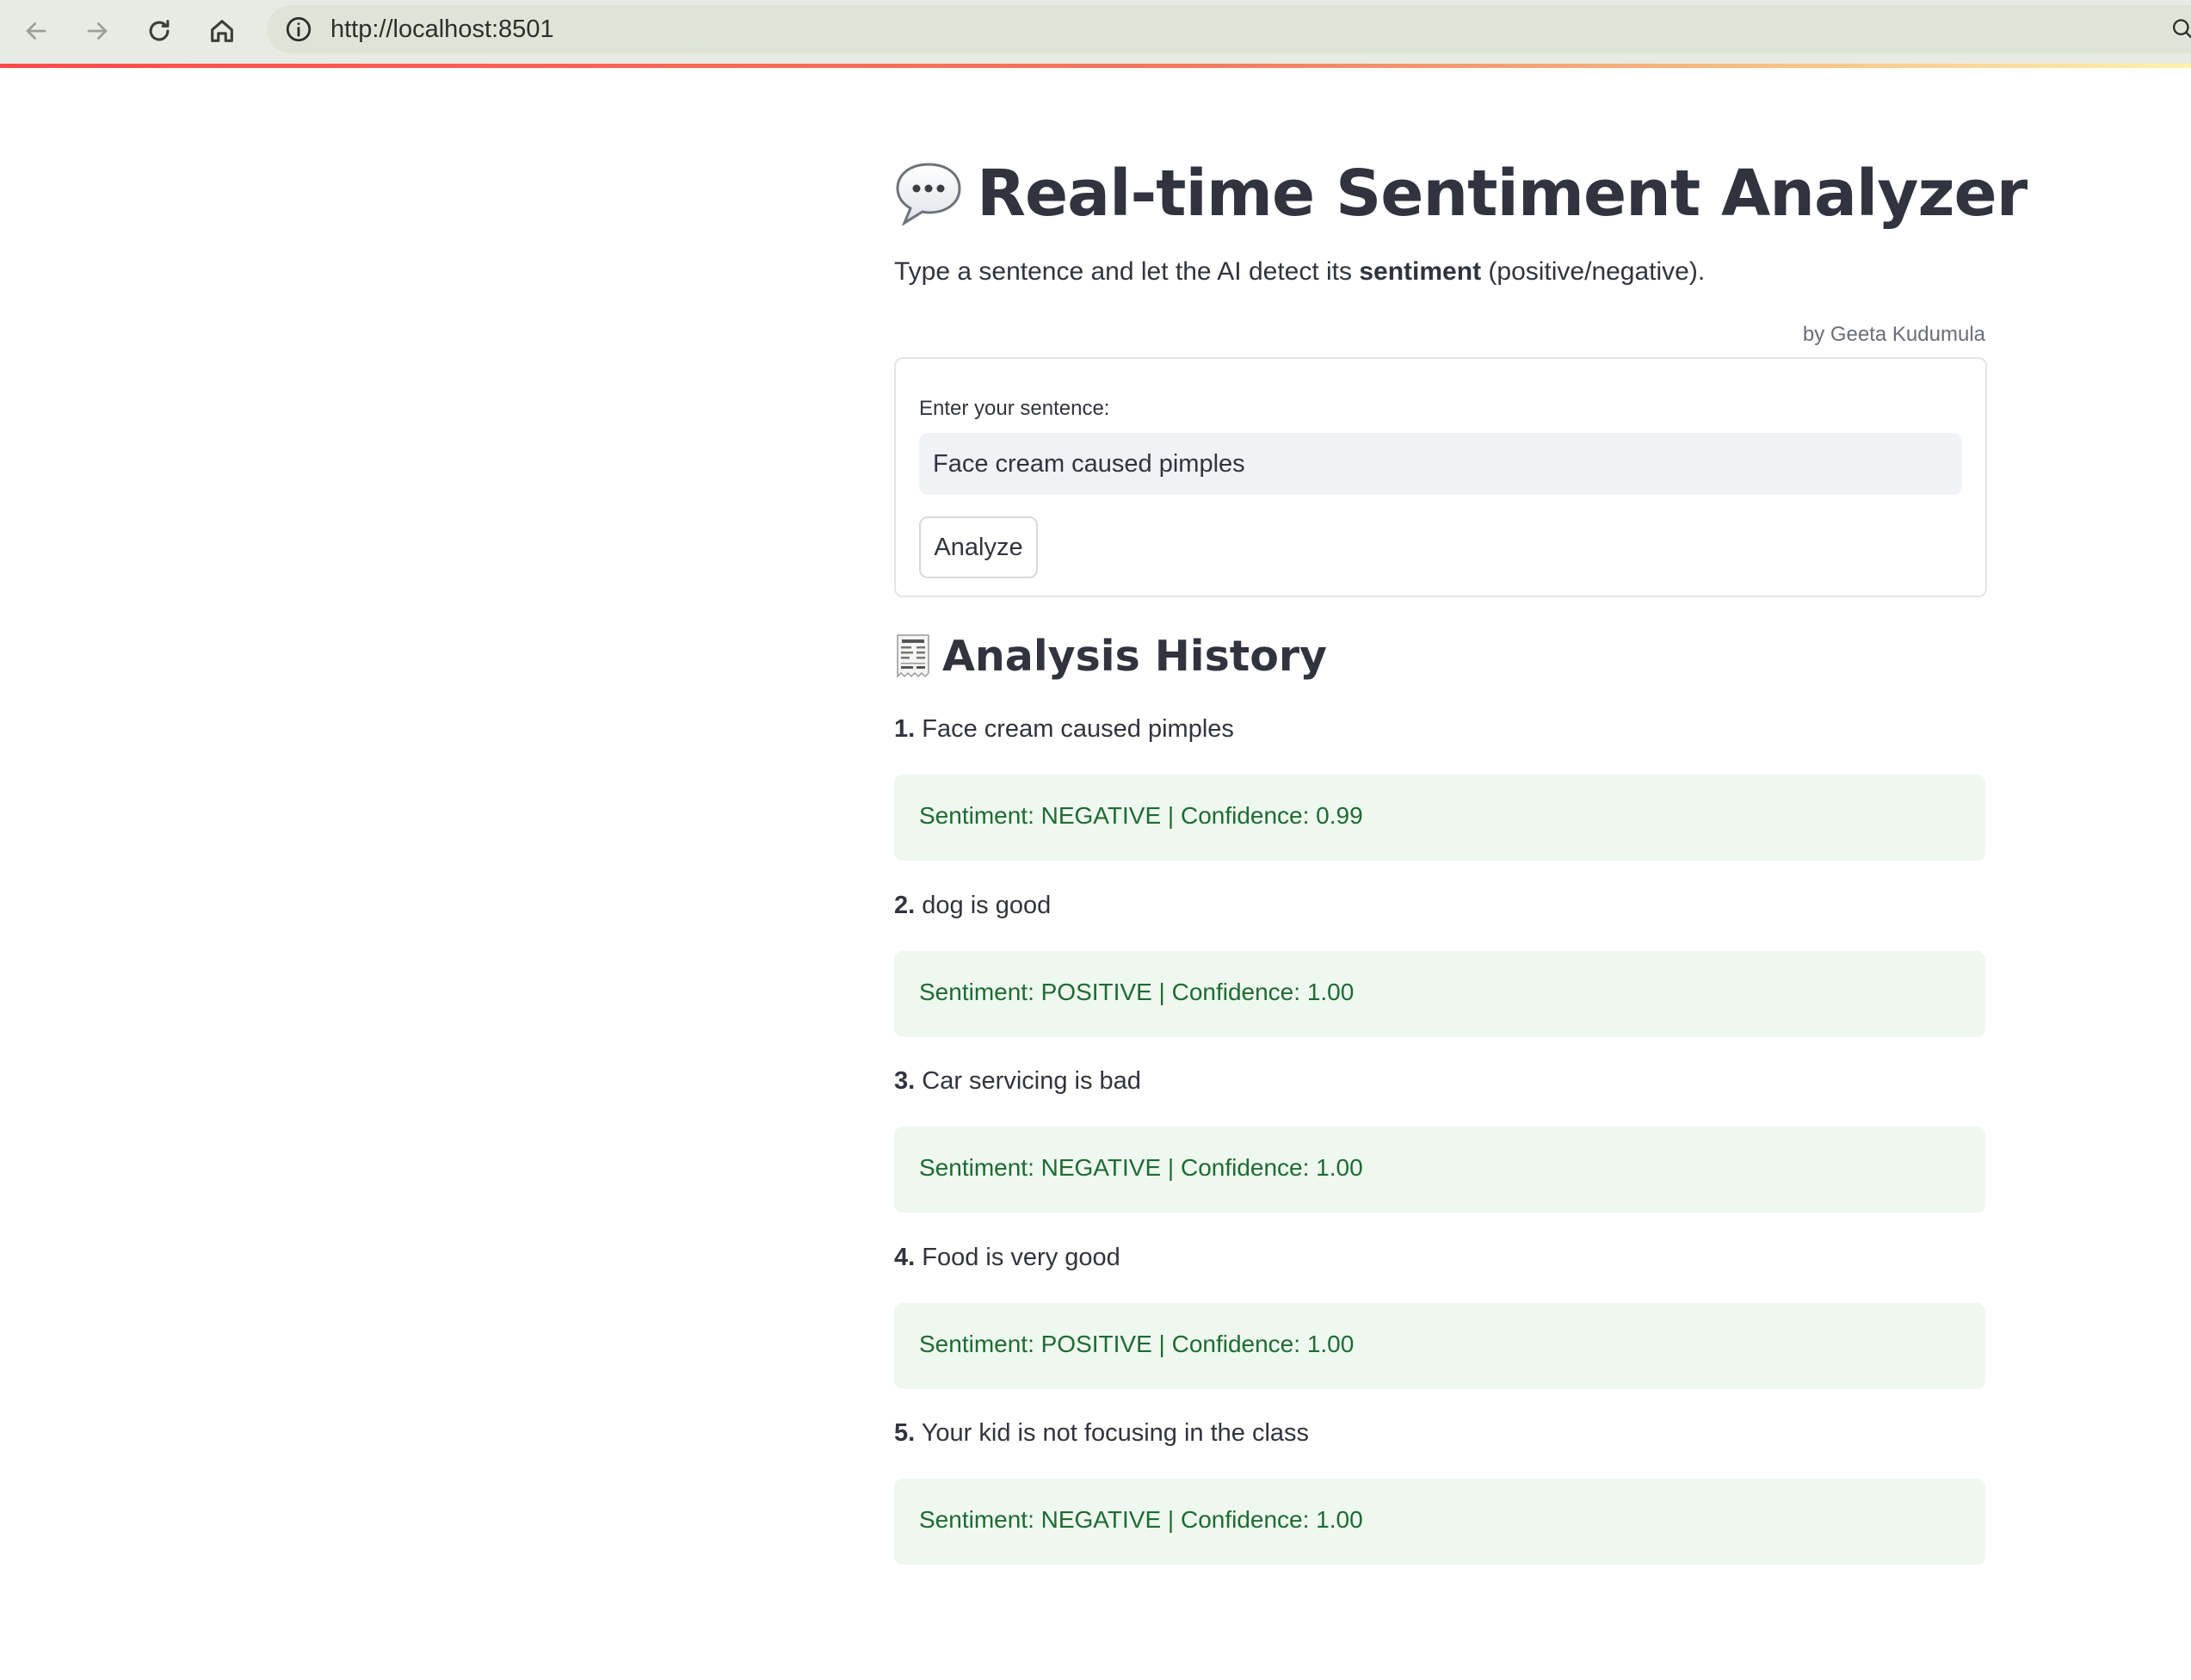 This screenshot has width=2191, height=1680. I want to click on reload-icon, so click(159, 31).